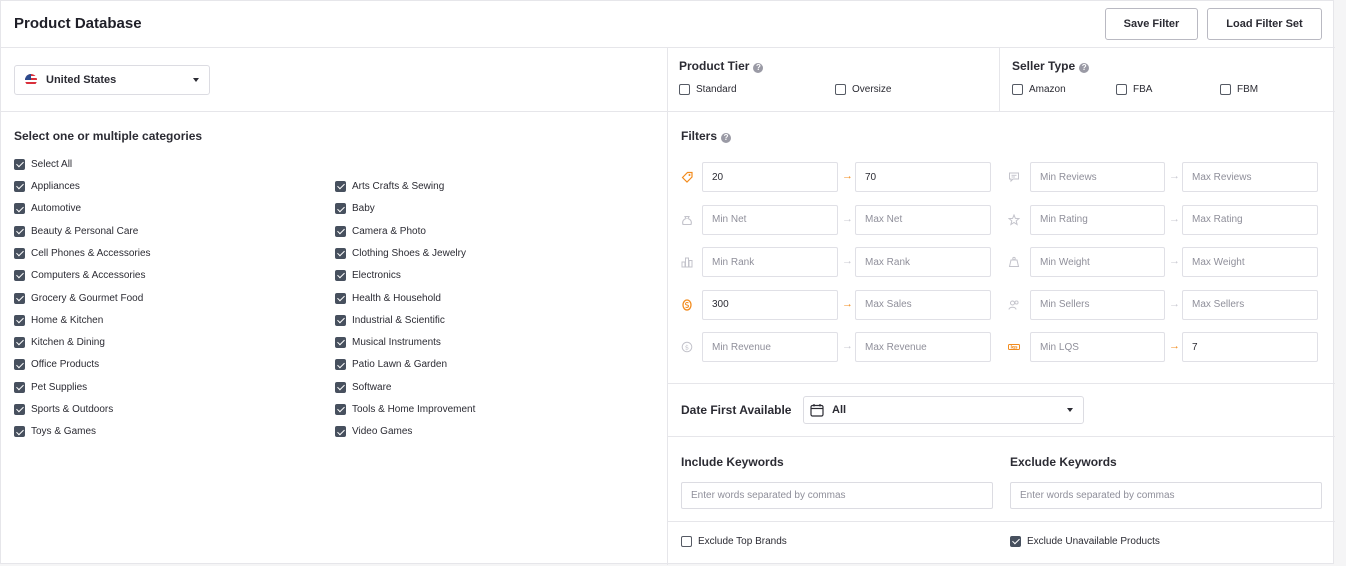 The image size is (1346, 566). I want to click on exclude-unavailable-checkbox: Exclude Unavailable Products, so click(1085, 541).